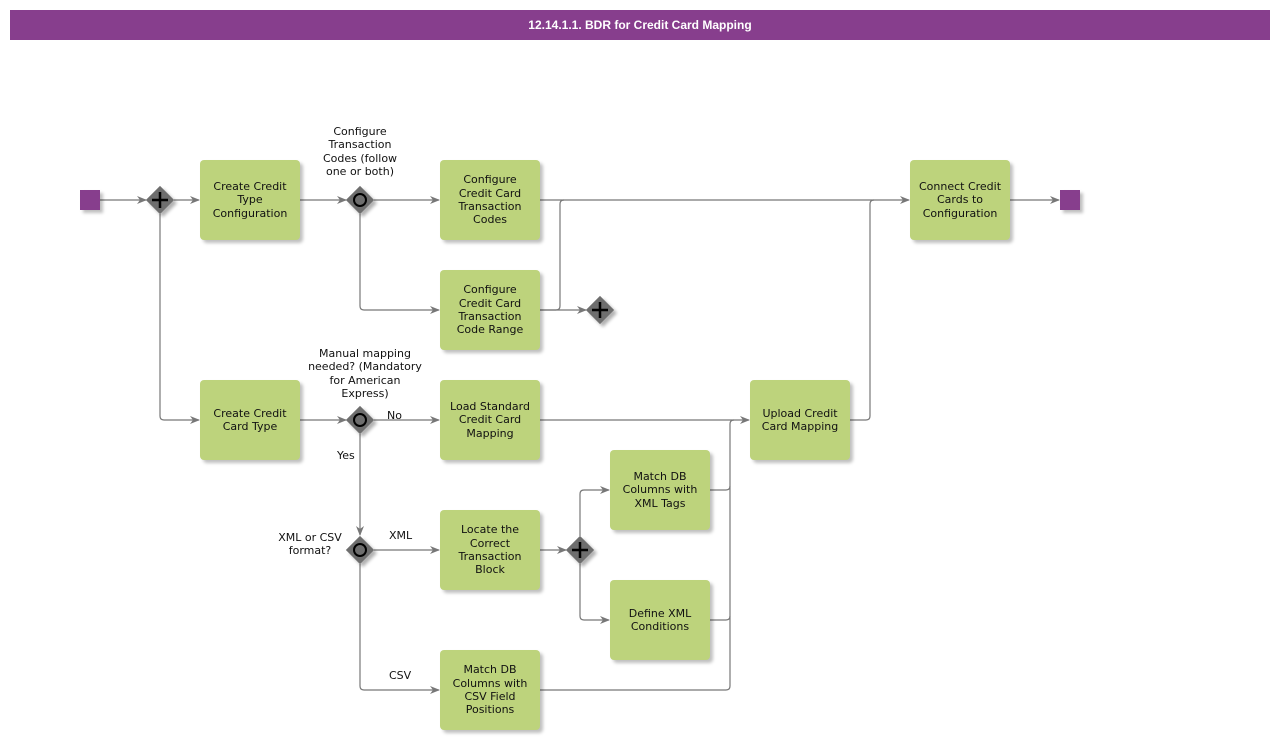  I want to click on task-label: Locate the Correct Transaction Block, so click(490, 550).